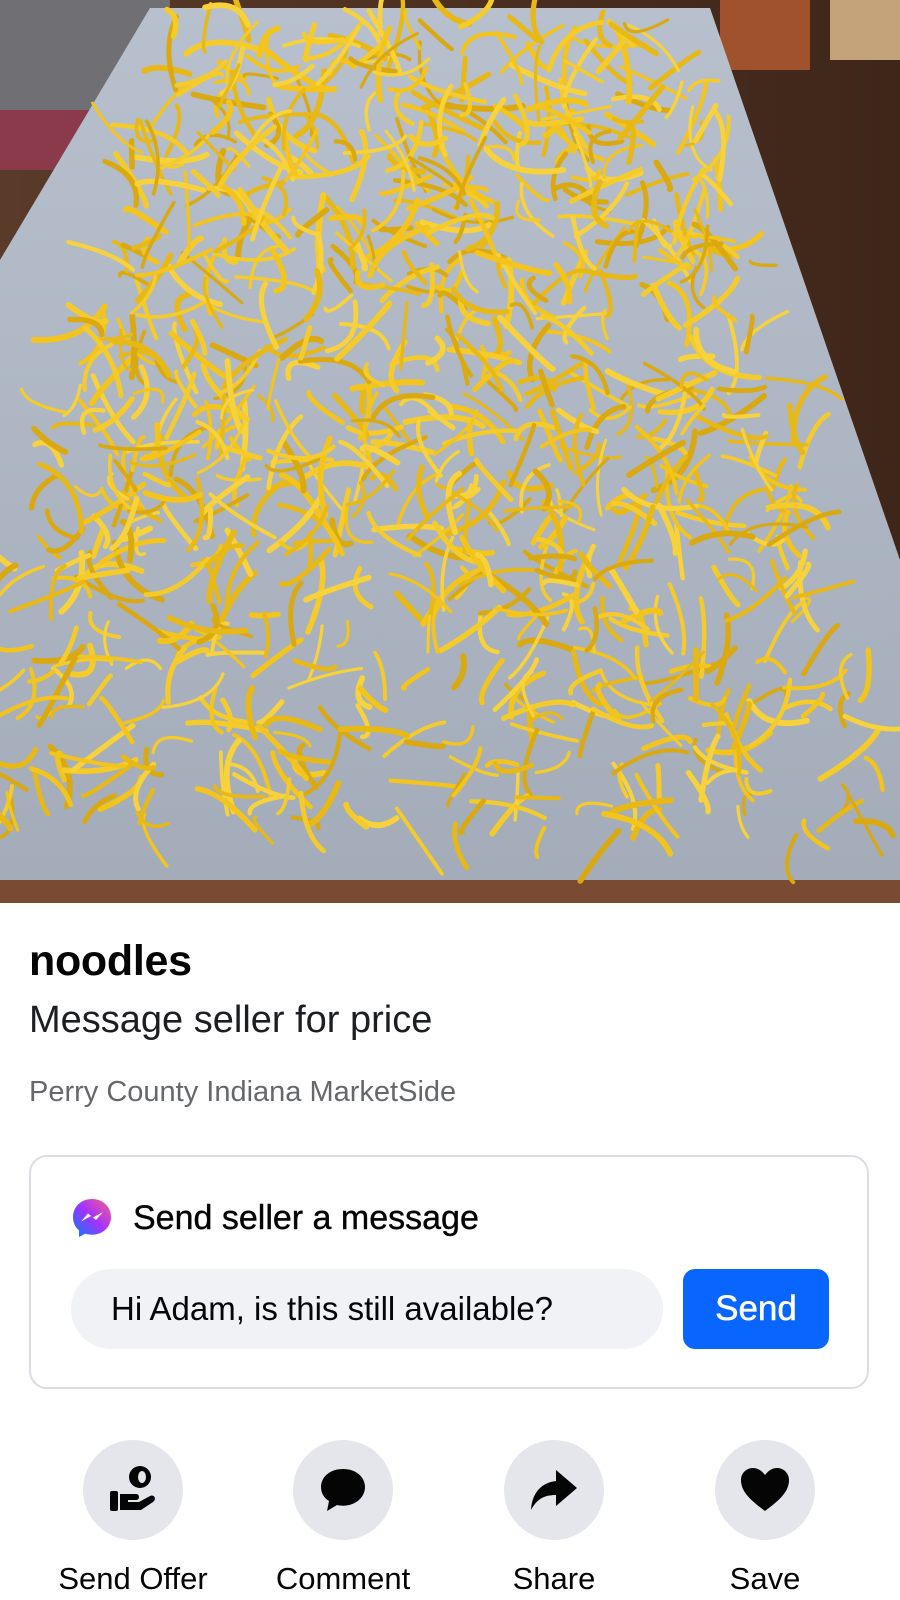 This screenshot has height=1600, width=900. I want to click on share-button: Share, so click(554, 1519).